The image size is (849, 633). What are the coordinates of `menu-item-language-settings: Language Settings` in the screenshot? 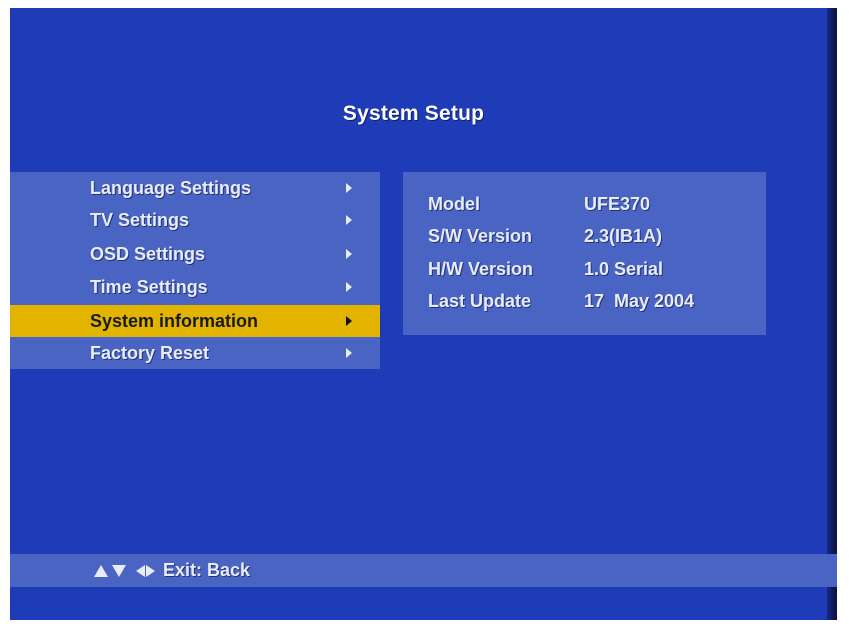 It's located at (195, 188).